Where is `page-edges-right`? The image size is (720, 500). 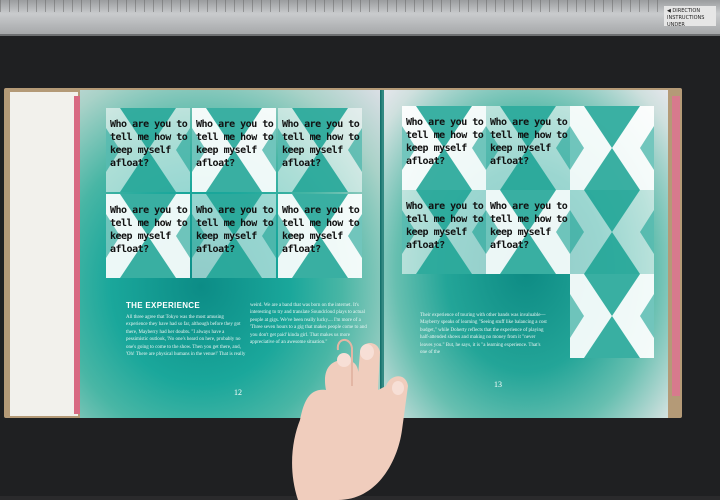 page-edges-right is located at coordinates (676, 246).